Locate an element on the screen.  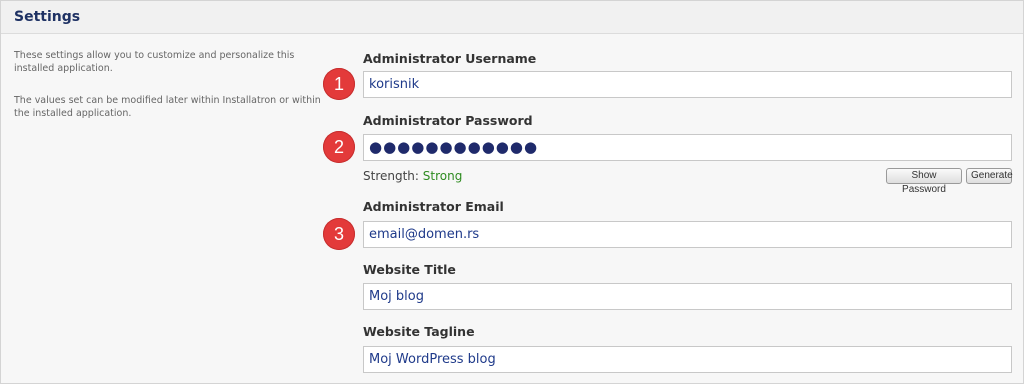
email-input is located at coordinates (687, 234).